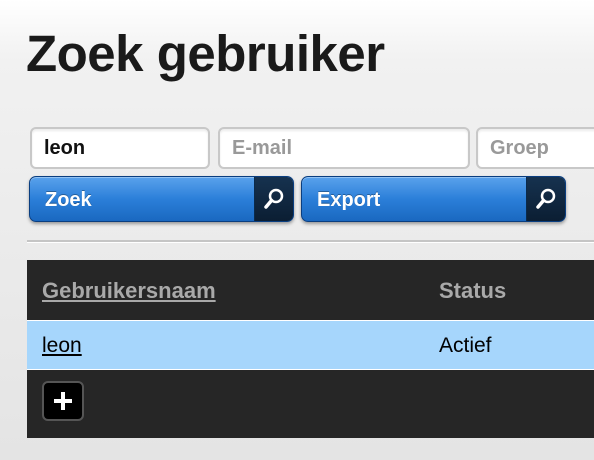 Image resolution: width=594 pixels, height=460 pixels. What do you see at coordinates (465, 345) in the screenshot?
I see `status-cell: Actief` at bounding box center [465, 345].